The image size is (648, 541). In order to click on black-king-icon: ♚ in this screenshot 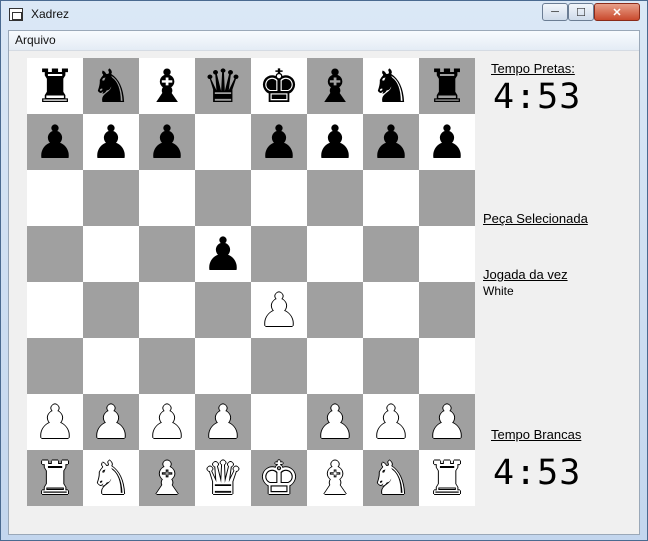, I will do `click(278, 86)`.